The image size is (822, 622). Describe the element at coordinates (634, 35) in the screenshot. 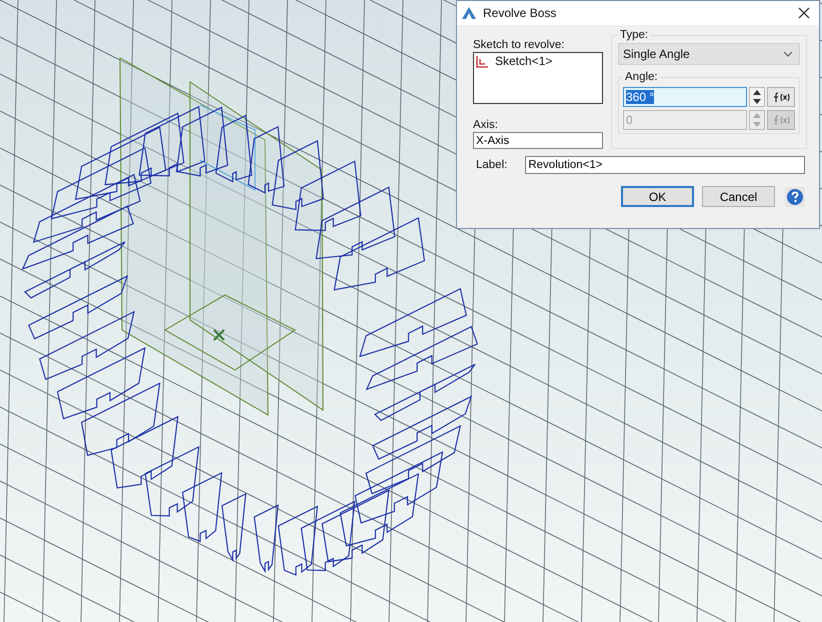

I see `group-label: Type:` at that location.